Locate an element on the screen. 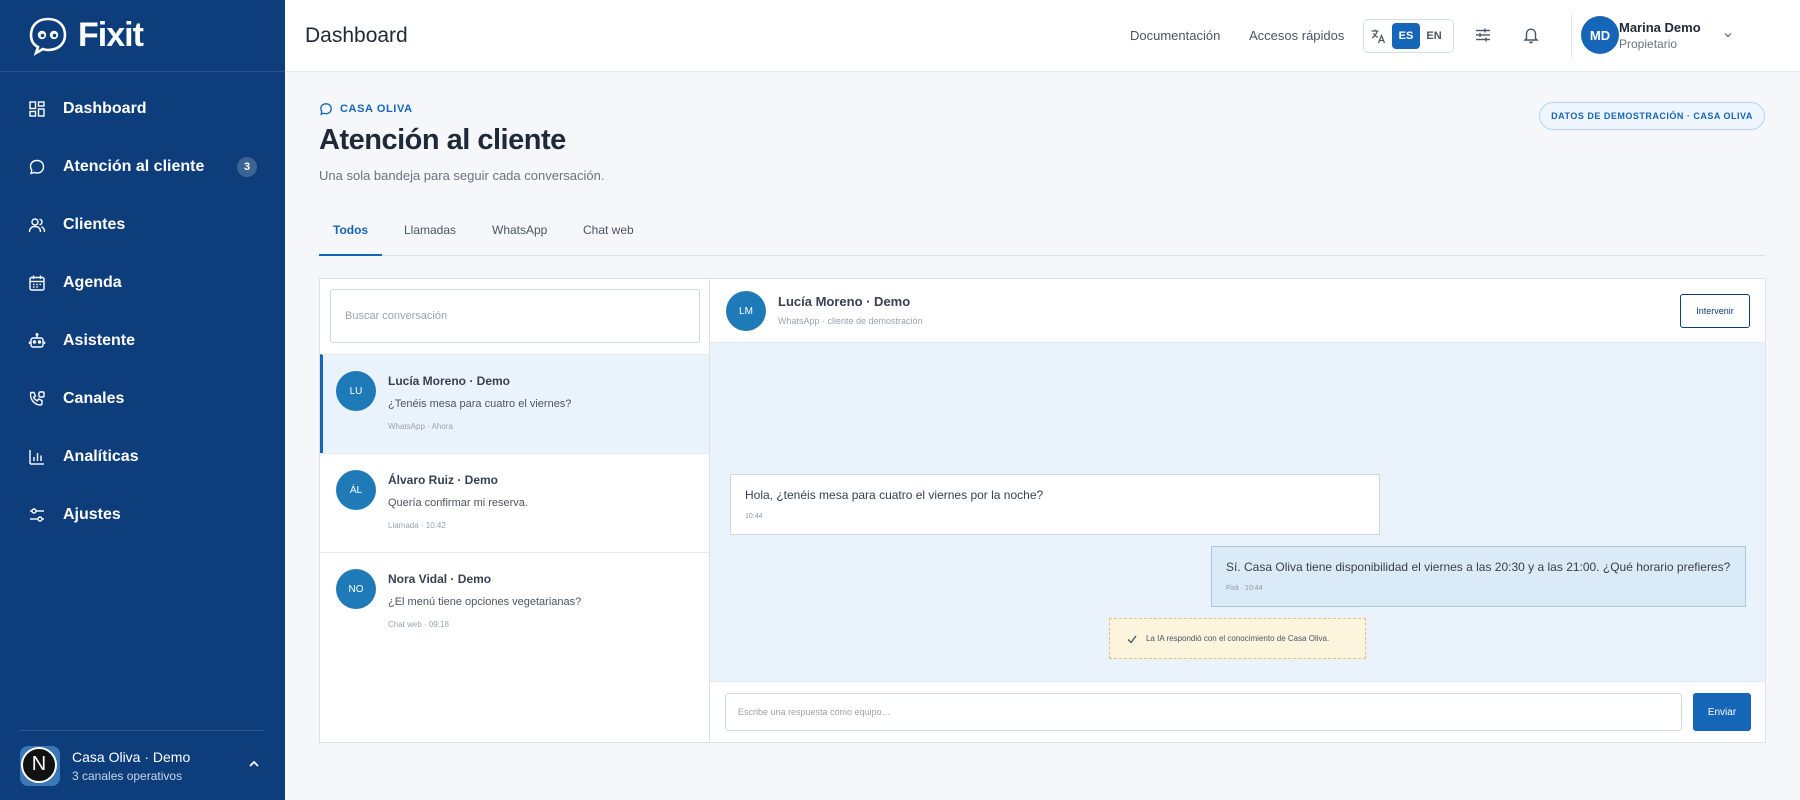 The height and width of the screenshot is (800, 1800). avatar: ÁL is located at coordinates (356, 490).